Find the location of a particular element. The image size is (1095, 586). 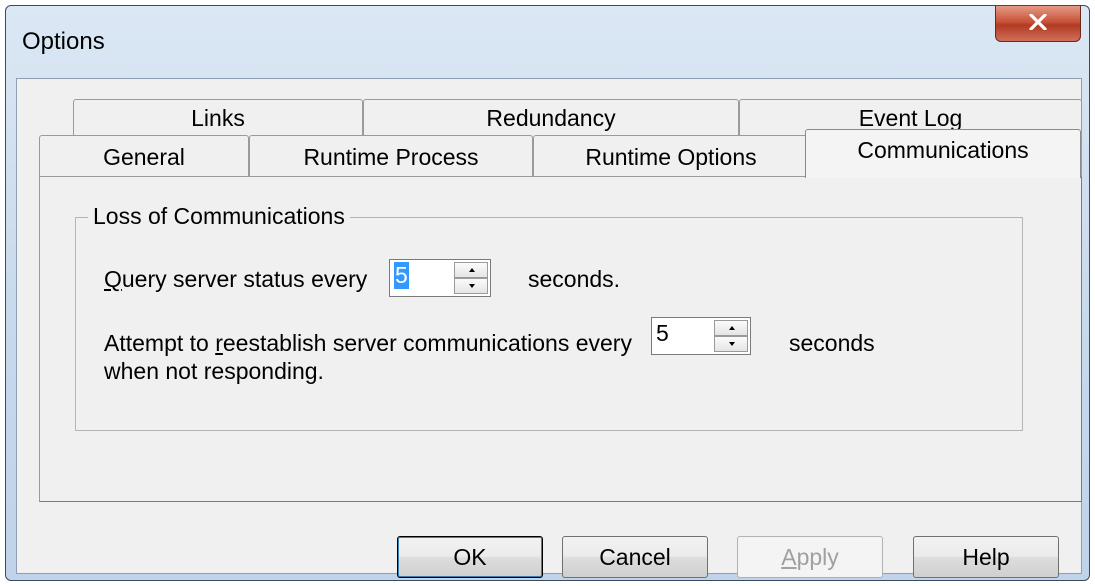

query-interval-value: 5 is located at coordinates (401, 275).